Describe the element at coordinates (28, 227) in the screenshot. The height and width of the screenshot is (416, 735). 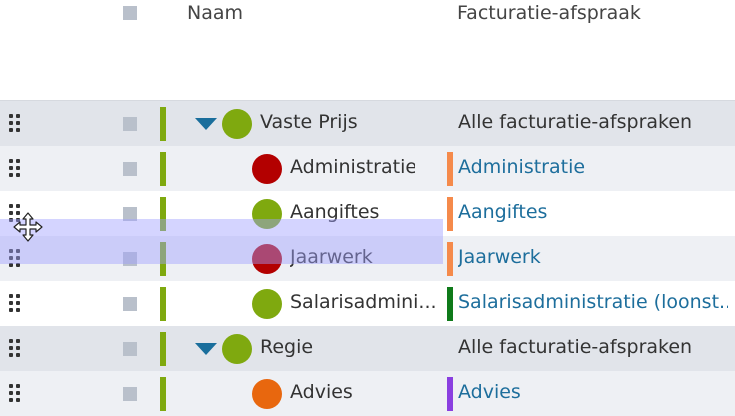
I see `move-cursor-icon` at that location.